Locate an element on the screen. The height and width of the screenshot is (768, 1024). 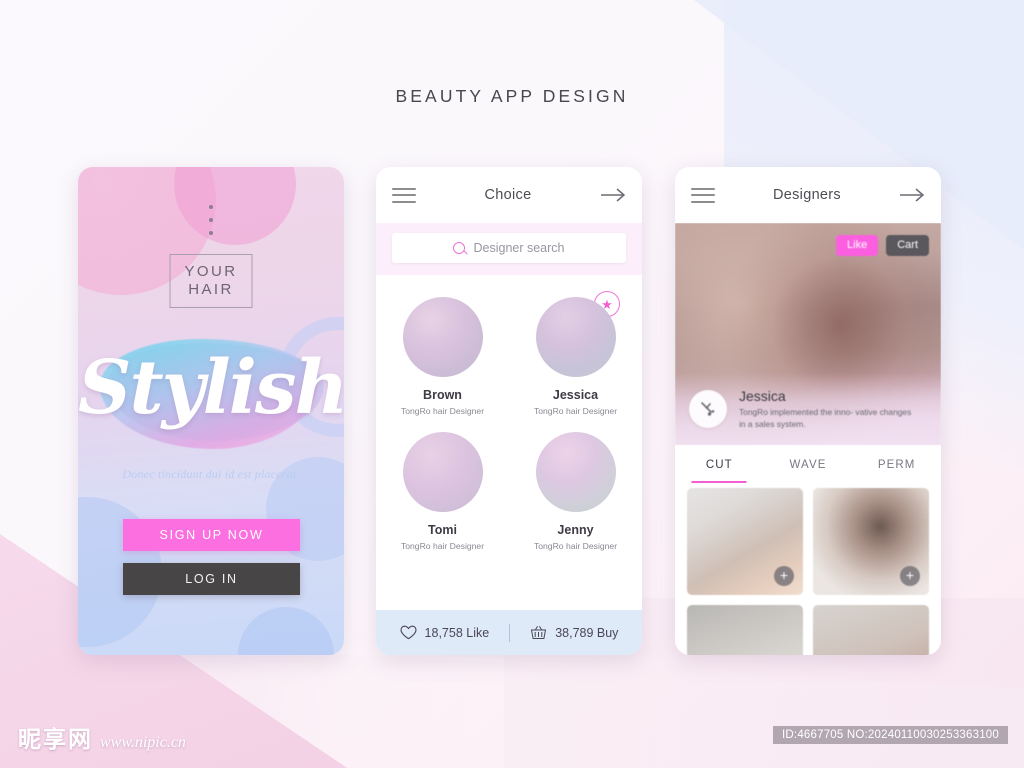
choice-footer: 18,758 Like 38,789 Buy is located at coordinates (509, 632).